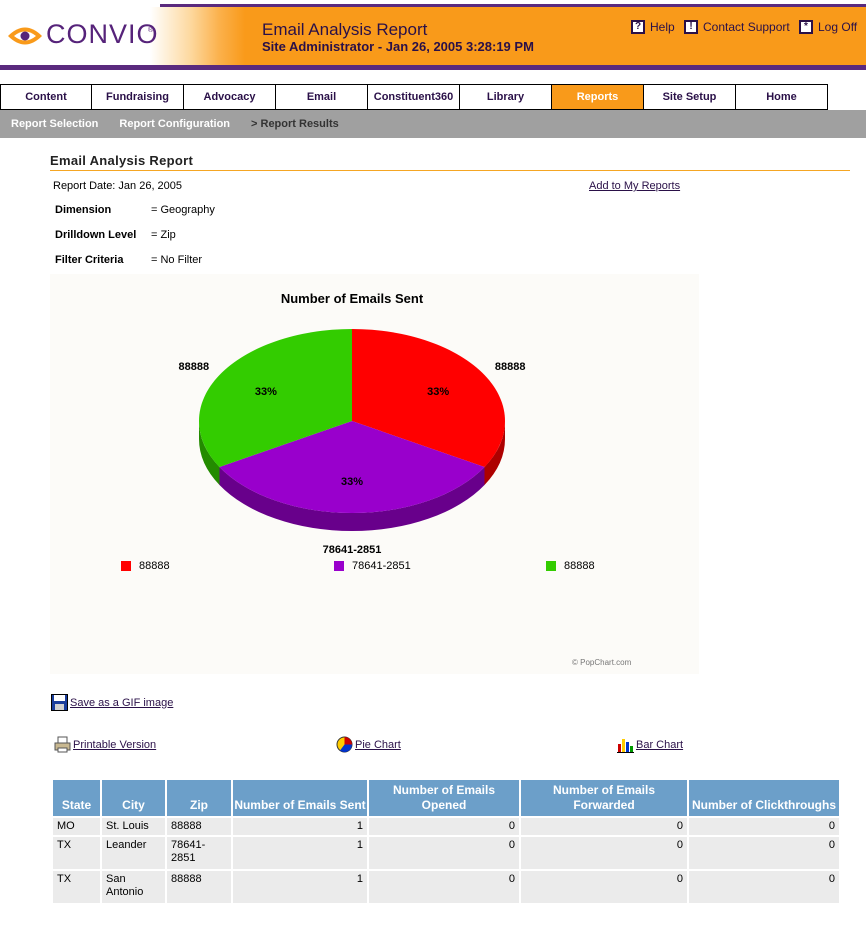  Describe the element at coordinates (295, 124) in the screenshot. I see `subnav-report-results: > Report Results` at that location.